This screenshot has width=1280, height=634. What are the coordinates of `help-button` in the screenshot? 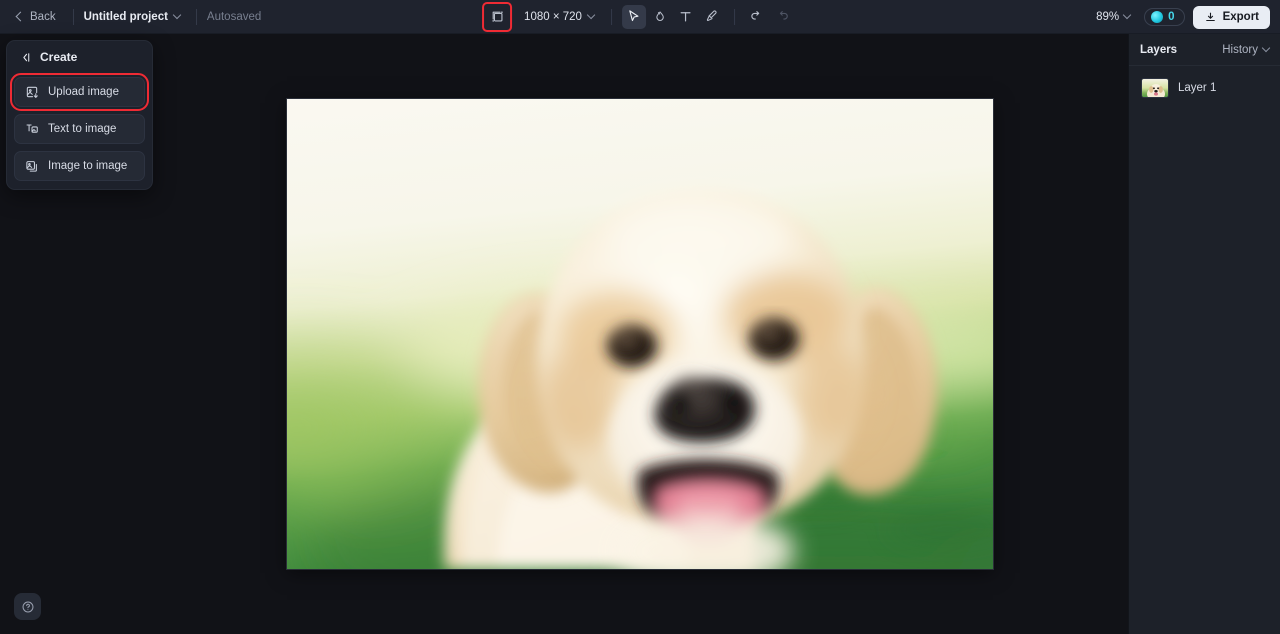 It's located at (27, 606).